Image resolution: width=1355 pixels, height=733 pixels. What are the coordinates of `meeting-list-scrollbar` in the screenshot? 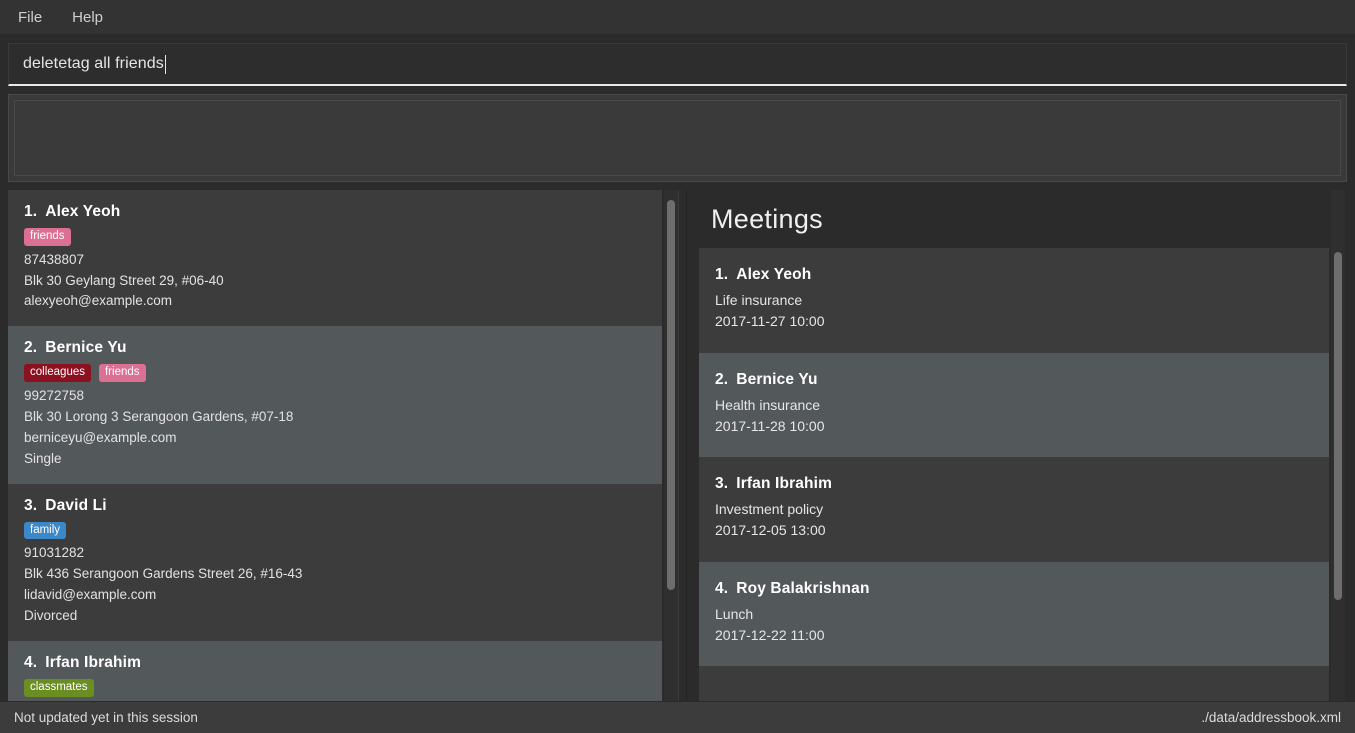 It's located at (1338, 445).